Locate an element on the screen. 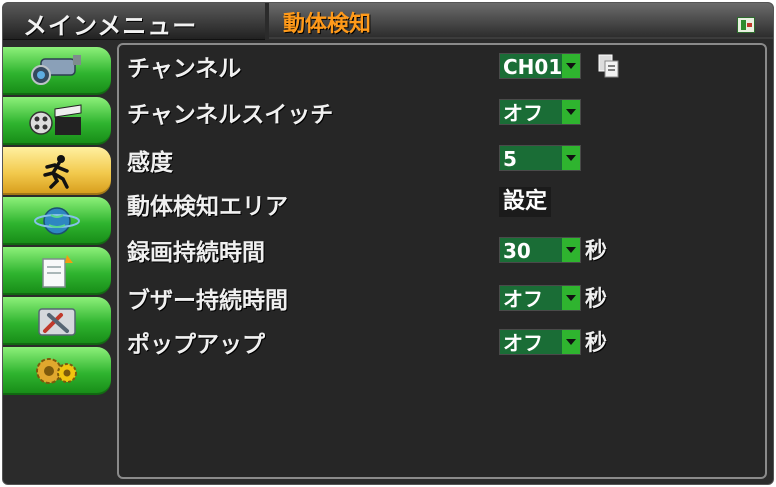  main-menu-header: メインメニュー is located at coordinates (134, 21).